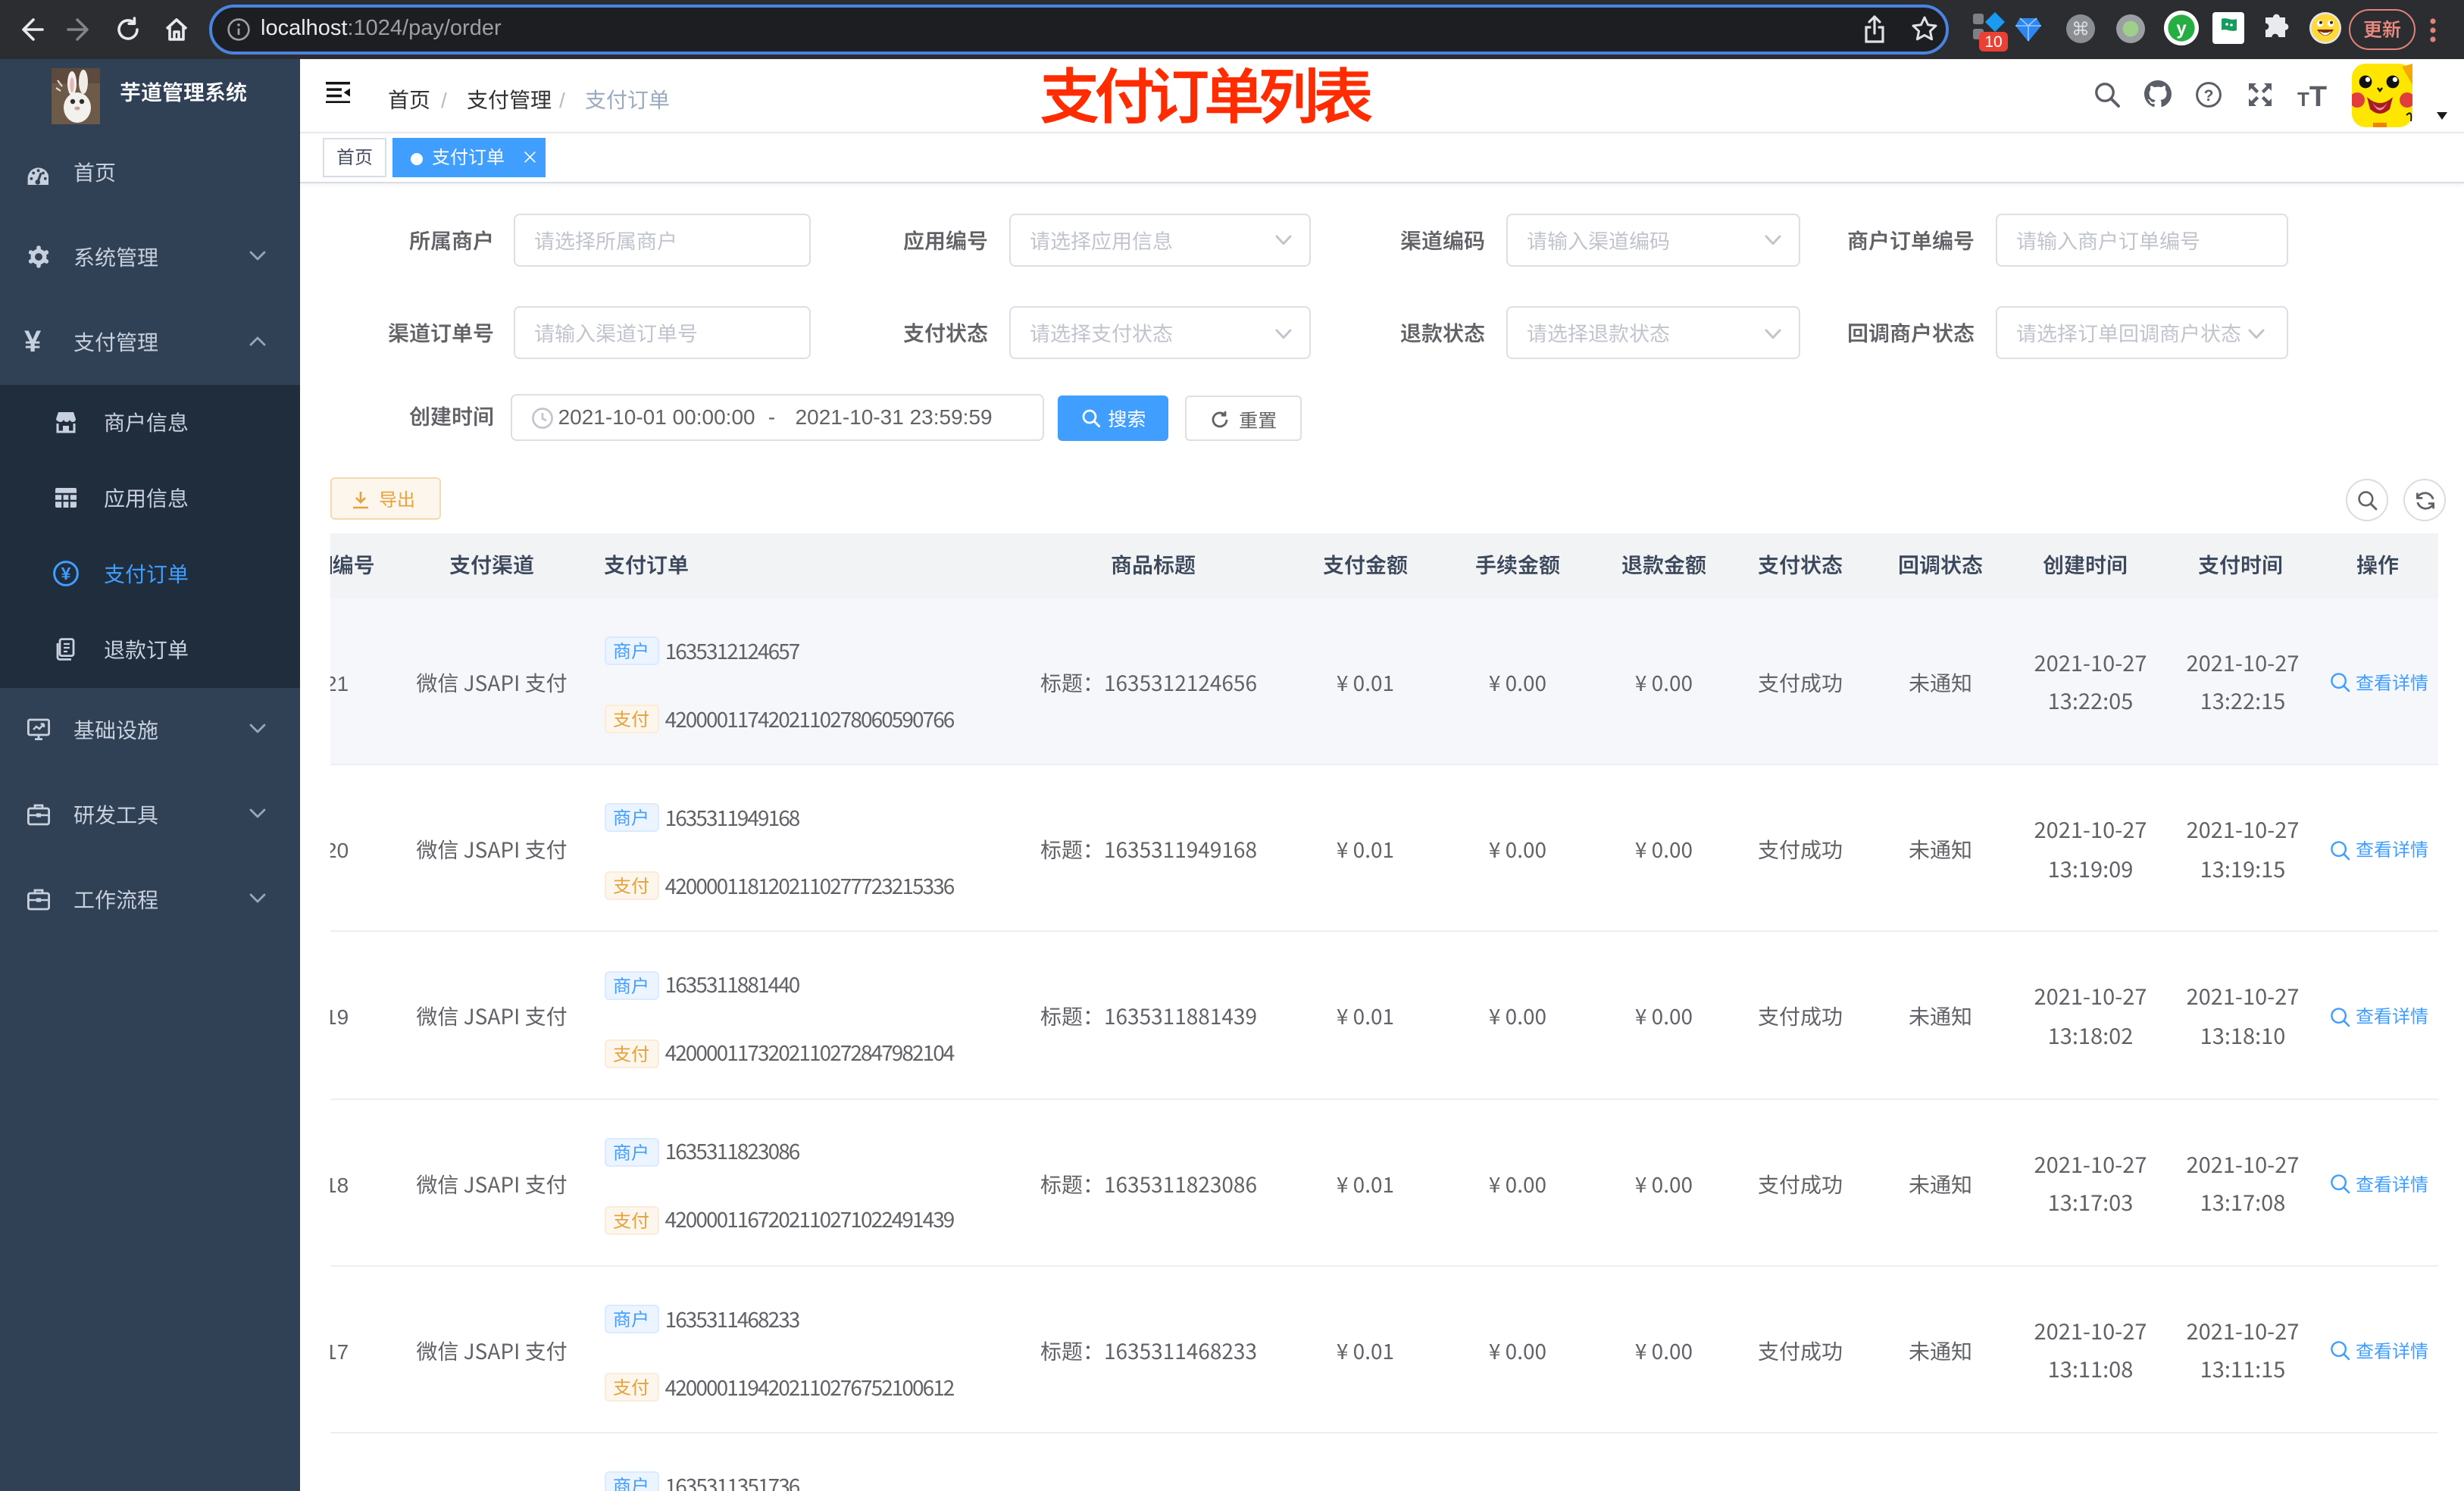  Describe the element at coordinates (1993, 42) in the screenshot. I see `svg-text: 10` at that location.